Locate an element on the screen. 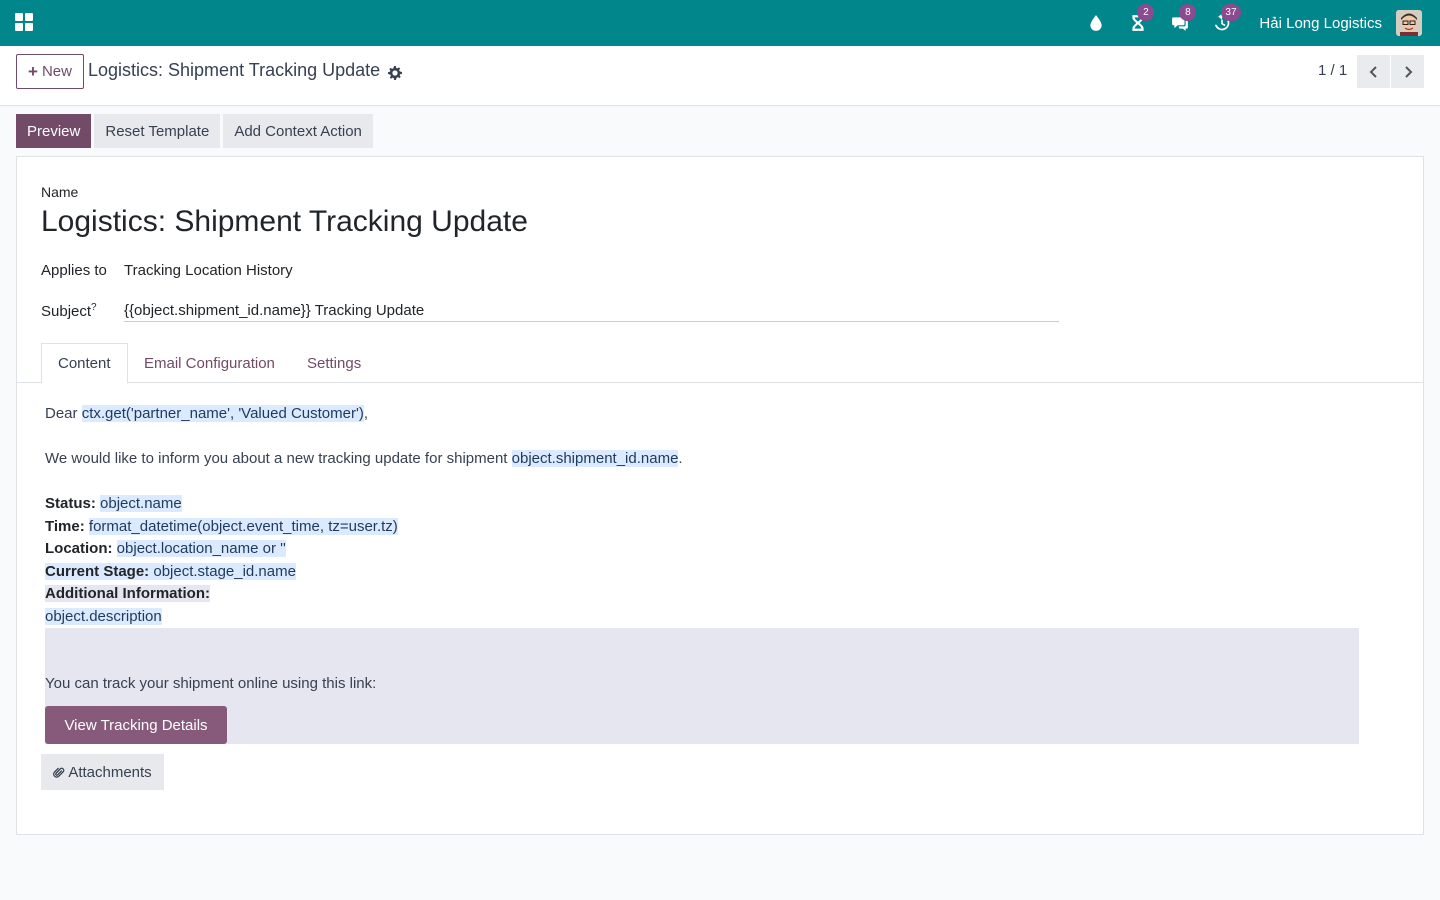 This screenshot has height=900, width=1440. status-line: Status: object.name is located at coordinates (113, 503).